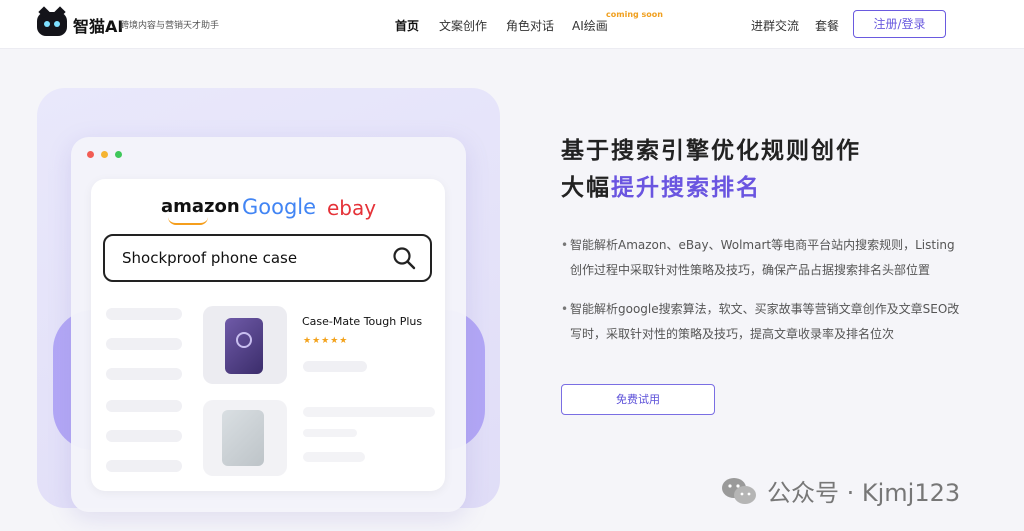 Image resolution: width=1024 pixels, height=531 pixels. I want to click on nav-ai-drawing: AI绘画, so click(590, 25).